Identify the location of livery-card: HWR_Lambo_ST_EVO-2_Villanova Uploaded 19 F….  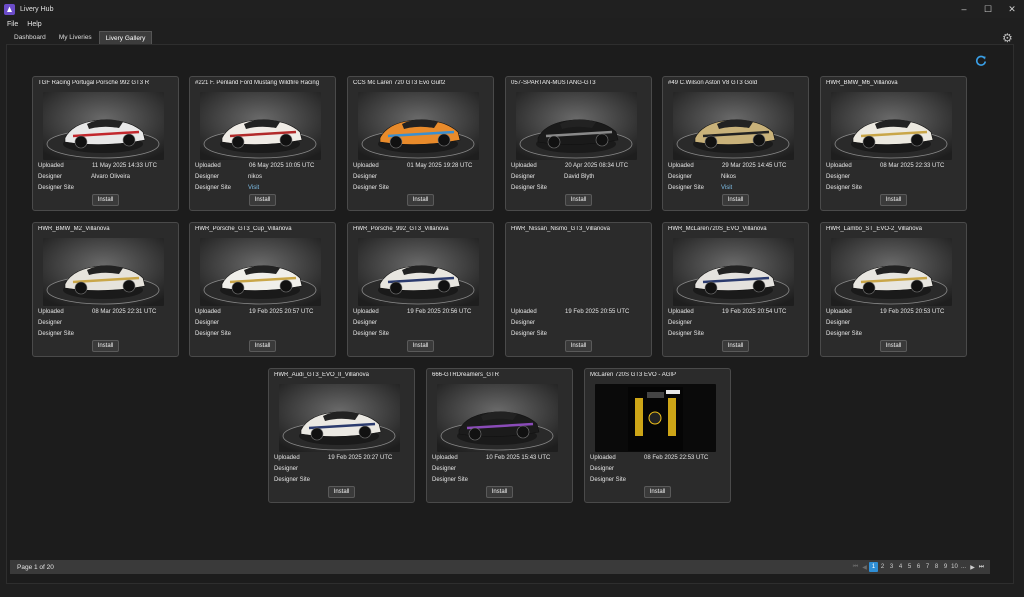
(893, 289).